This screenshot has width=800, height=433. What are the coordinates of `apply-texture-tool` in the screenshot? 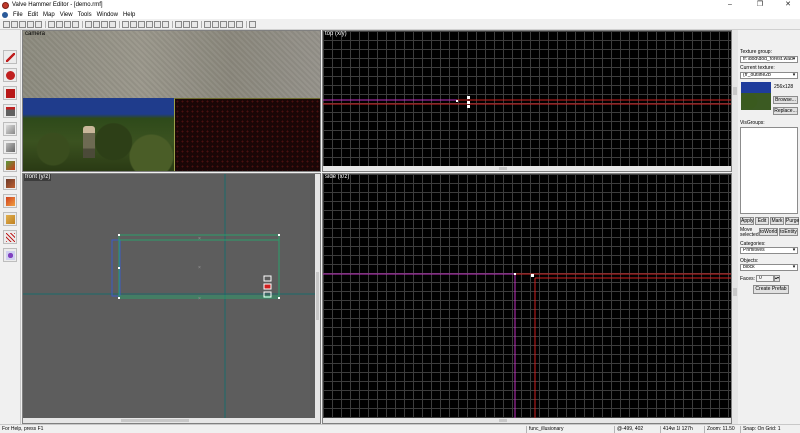 It's located at (10, 165).